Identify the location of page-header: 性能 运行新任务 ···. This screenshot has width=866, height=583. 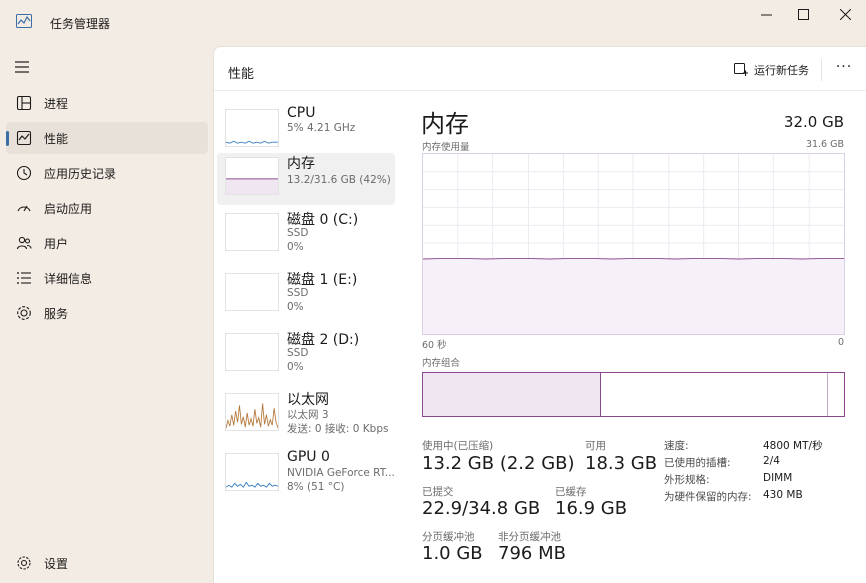
(540, 69).